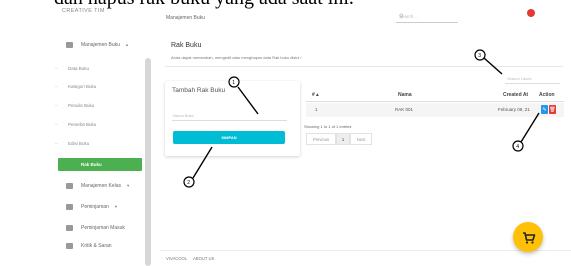 The height and width of the screenshot is (266, 571). Describe the element at coordinates (479, 56) in the screenshot. I see `annotation-3-label: 3` at that location.